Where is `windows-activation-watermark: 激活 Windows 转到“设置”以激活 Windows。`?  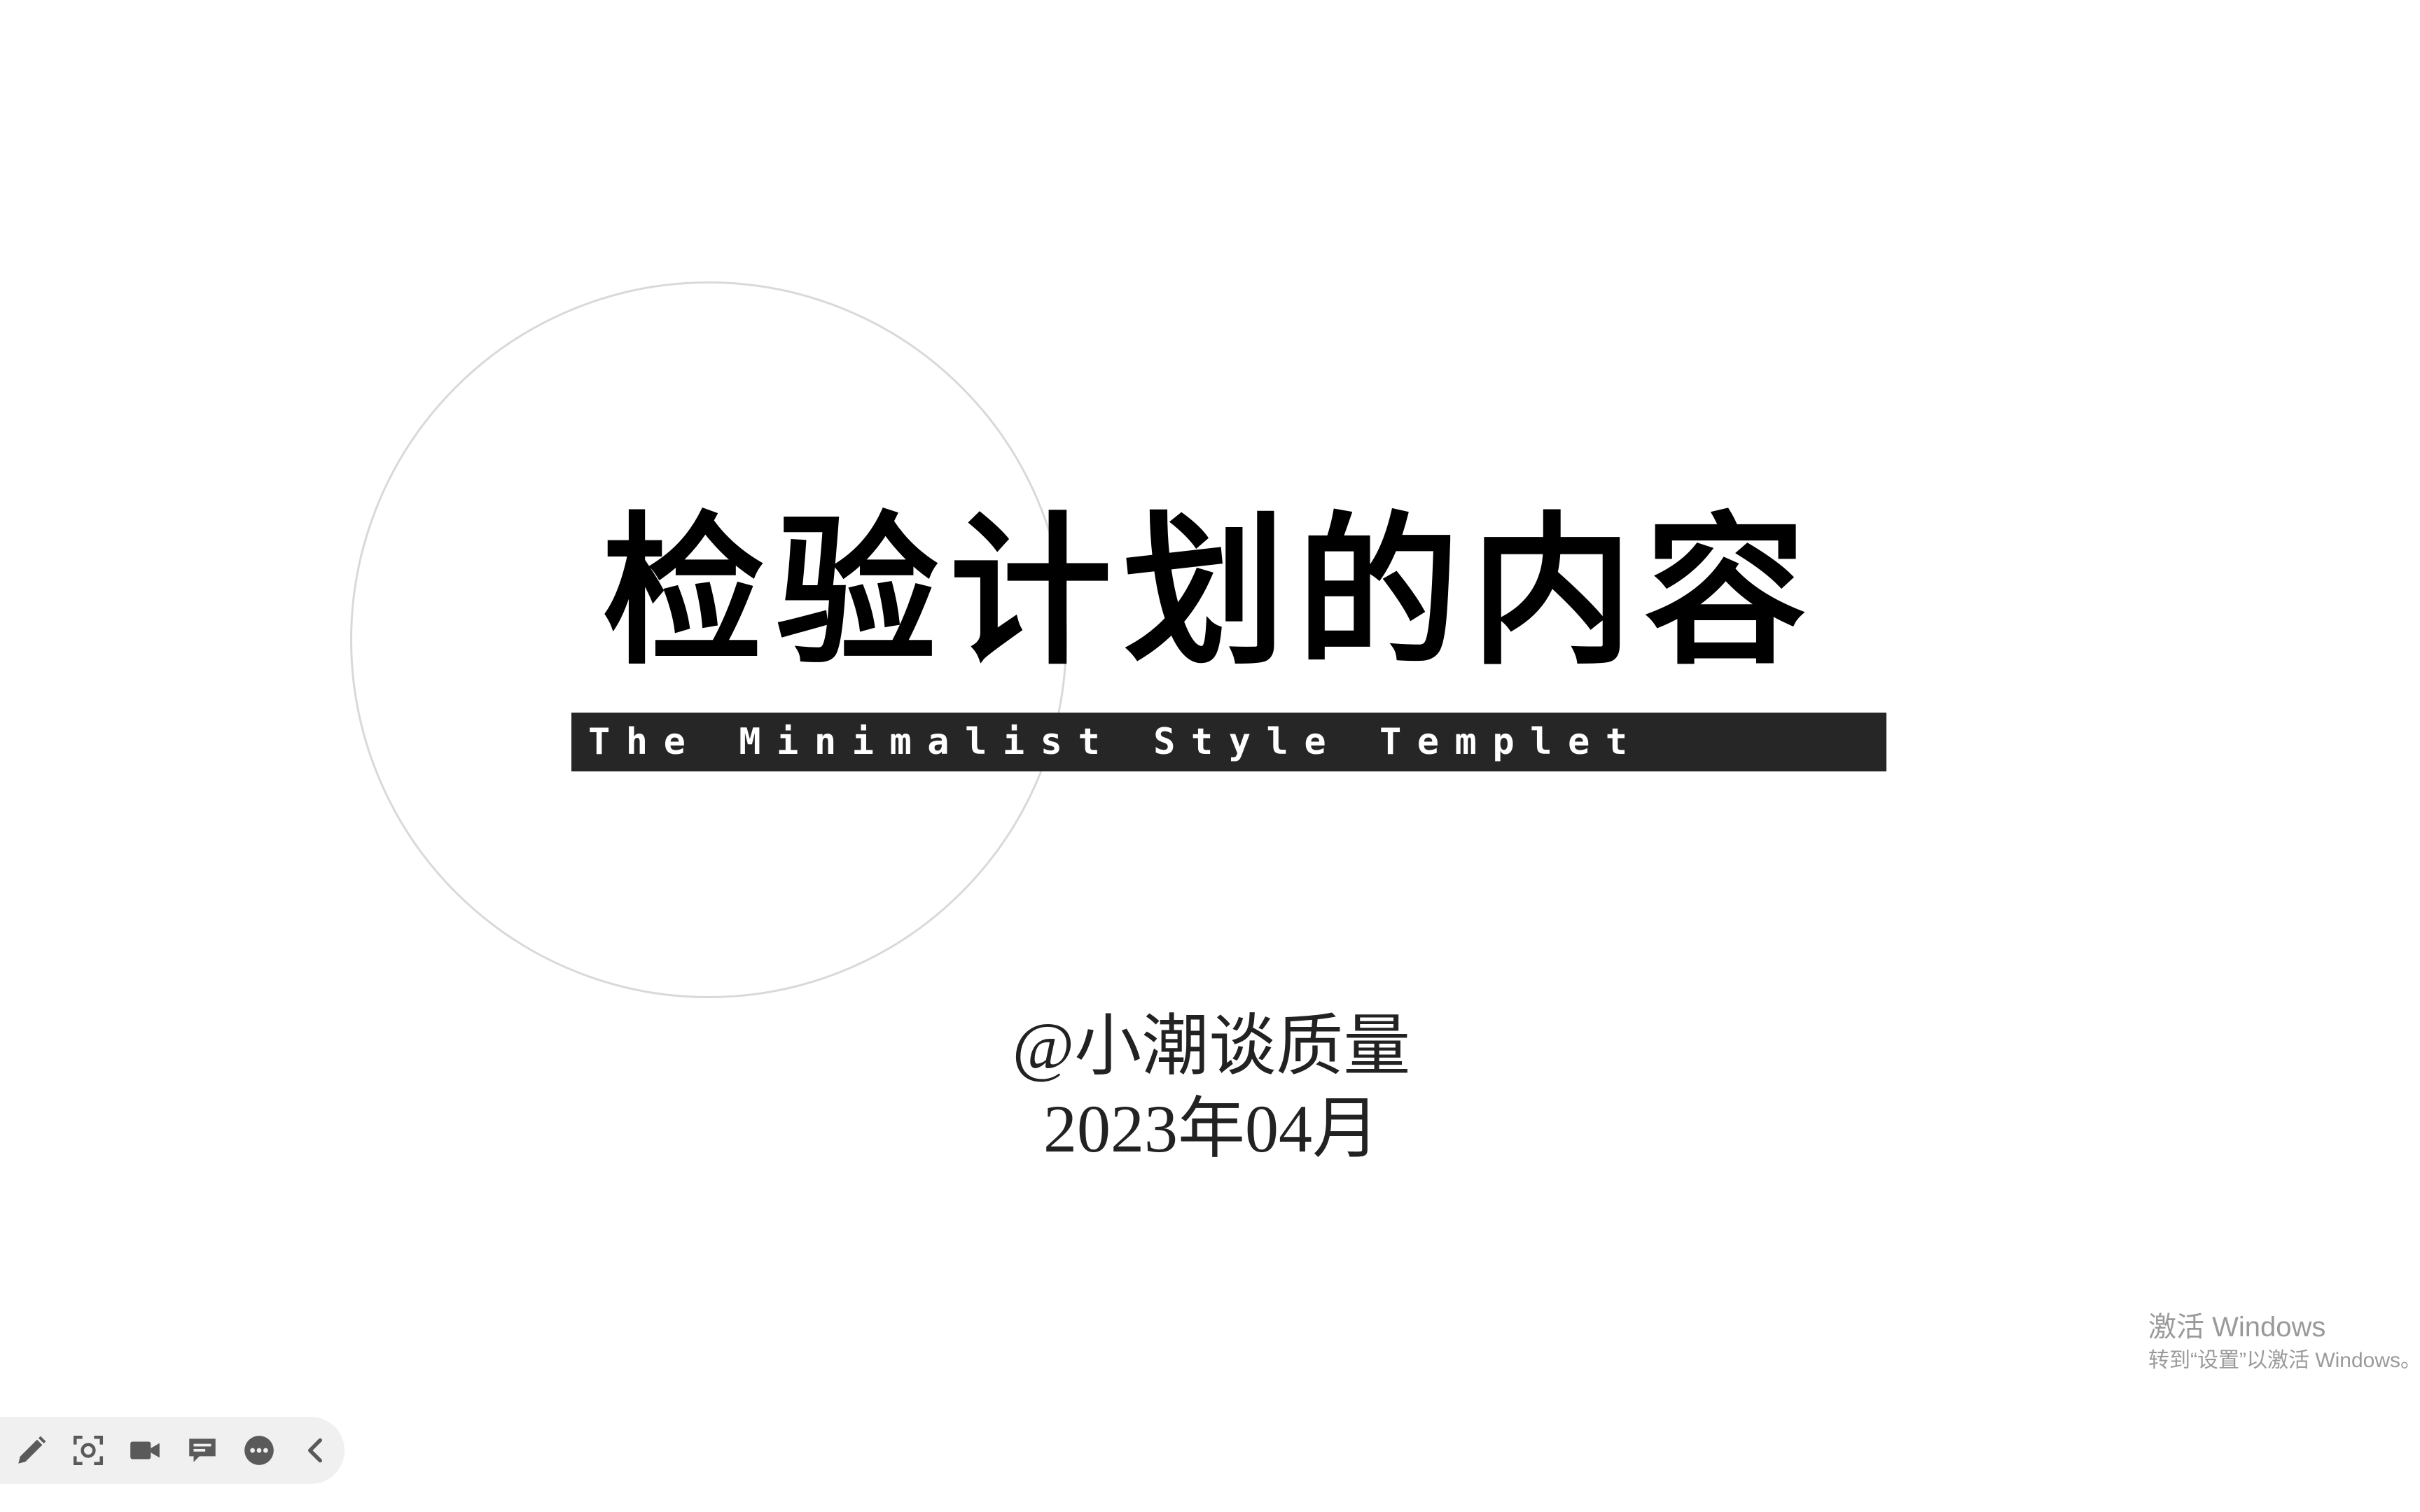
windows-activation-watermark: 激活 Windows 转到“设置”以激活 Windows。 is located at coordinates (2284, 1341).